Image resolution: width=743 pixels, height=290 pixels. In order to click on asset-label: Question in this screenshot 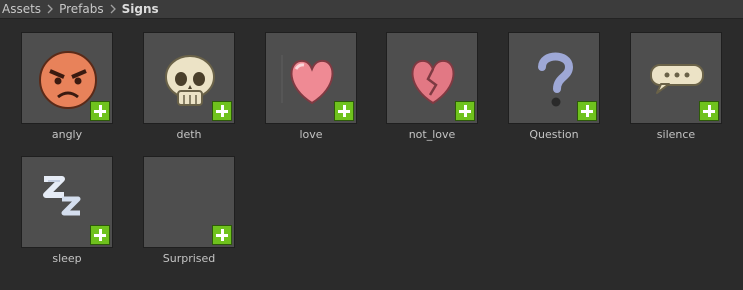, I will do `click(554, 134)`.